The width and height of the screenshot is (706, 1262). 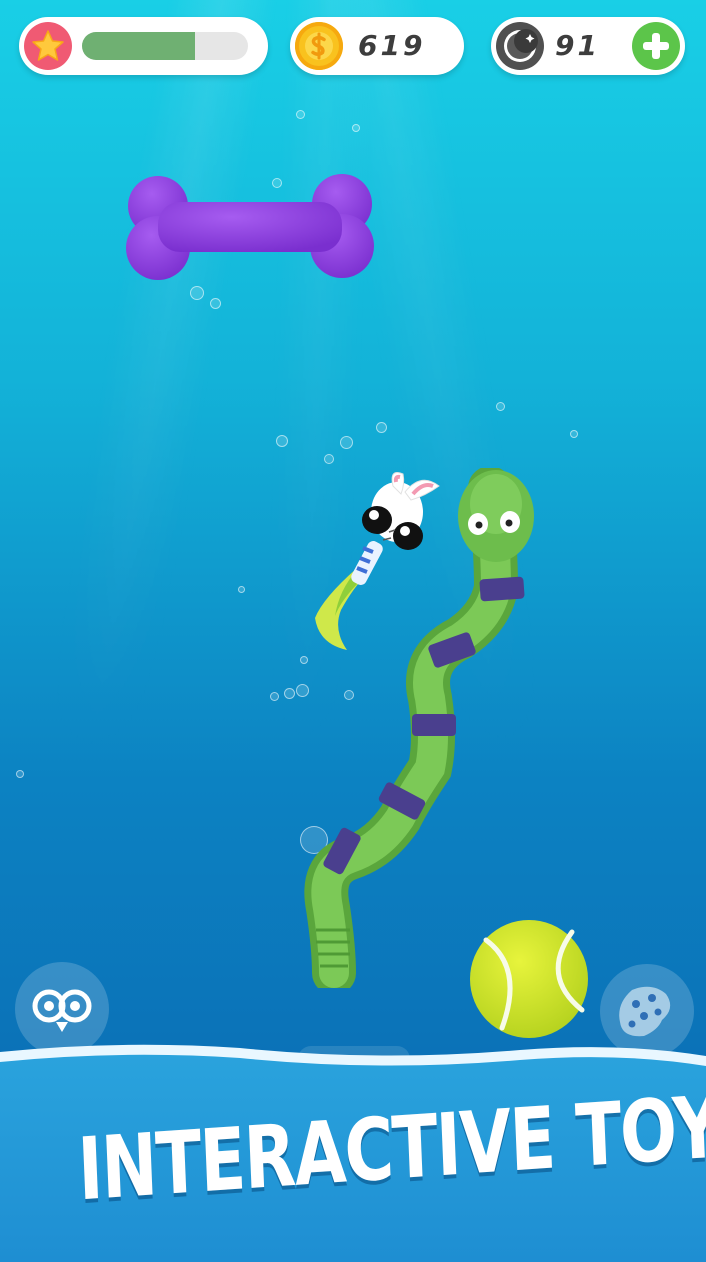 What do you see at coordinates (520, 46) in the screenshot?
I see `moon-icon` at bounding box center [520, 46].